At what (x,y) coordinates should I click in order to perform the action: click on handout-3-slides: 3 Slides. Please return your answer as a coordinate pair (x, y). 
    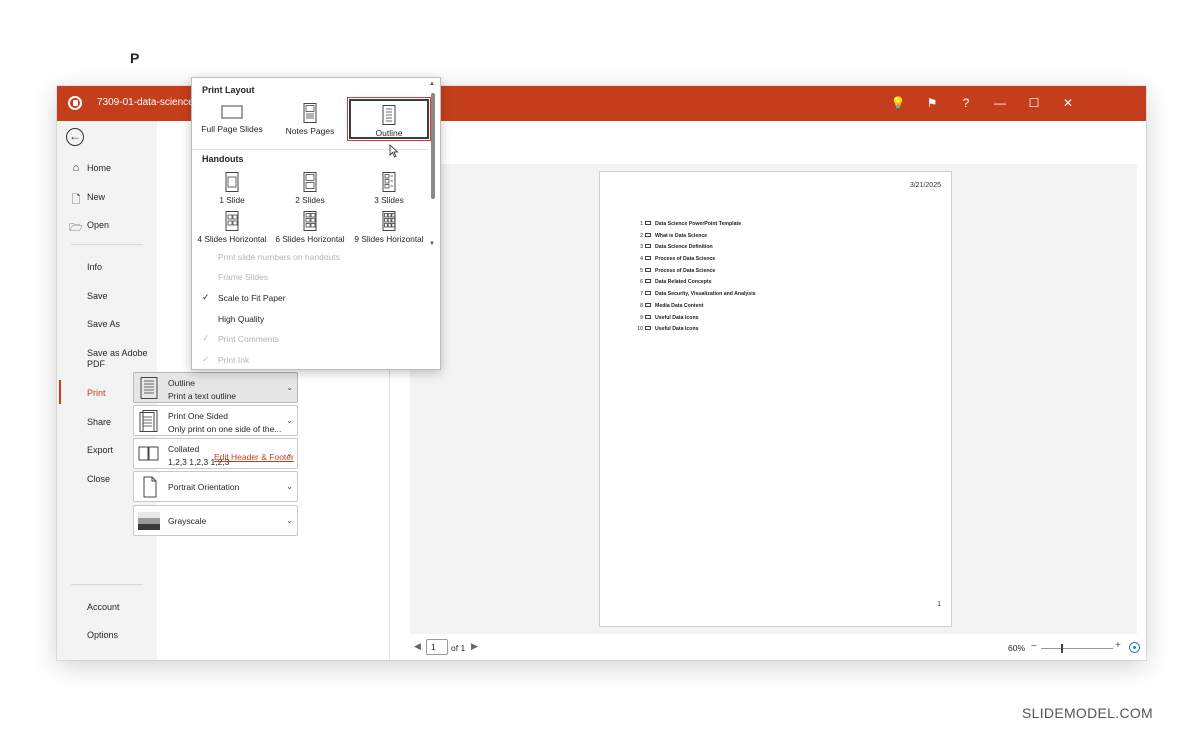
    Looking at the image, I should click on (389, 188).